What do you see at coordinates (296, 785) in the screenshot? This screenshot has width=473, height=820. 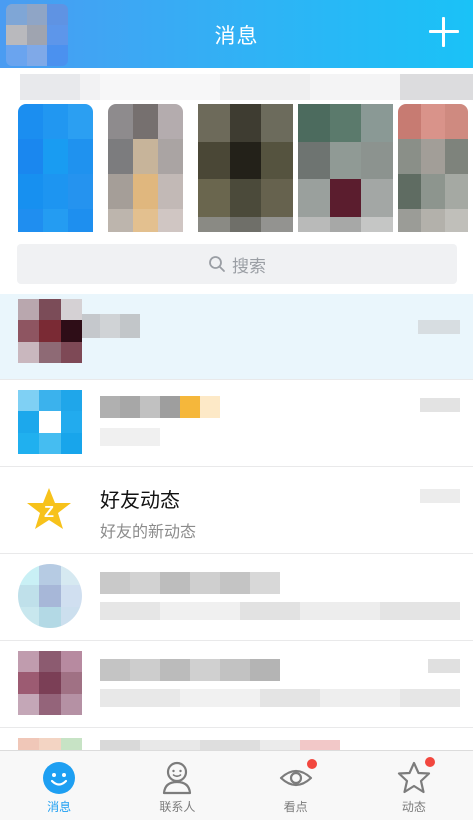 I see `tab-discover: 看点` at bounding box center [296, 785].